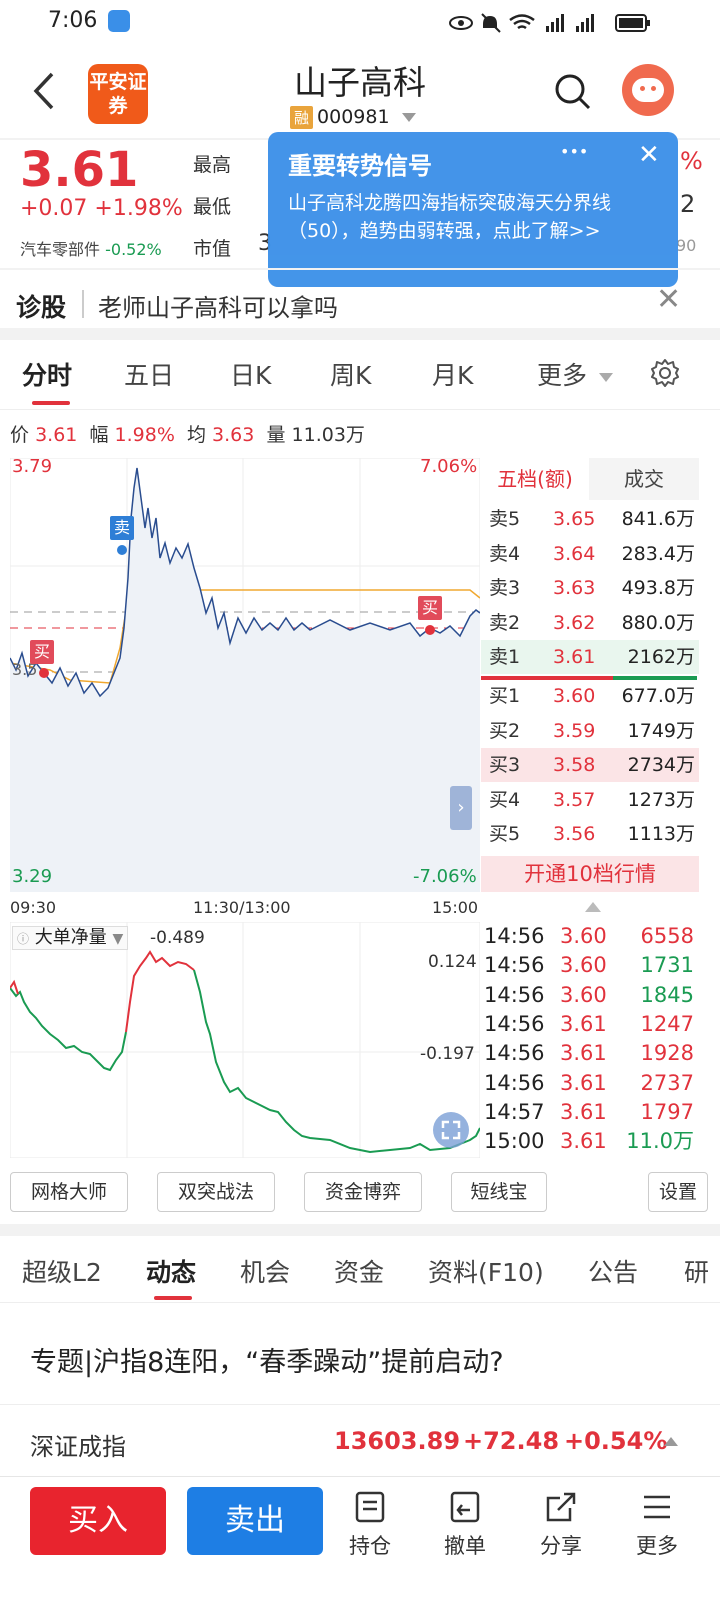  Describe the element at coordinates (678, 1192) in the screenshot. I see `settings-button: 设置` at that location.